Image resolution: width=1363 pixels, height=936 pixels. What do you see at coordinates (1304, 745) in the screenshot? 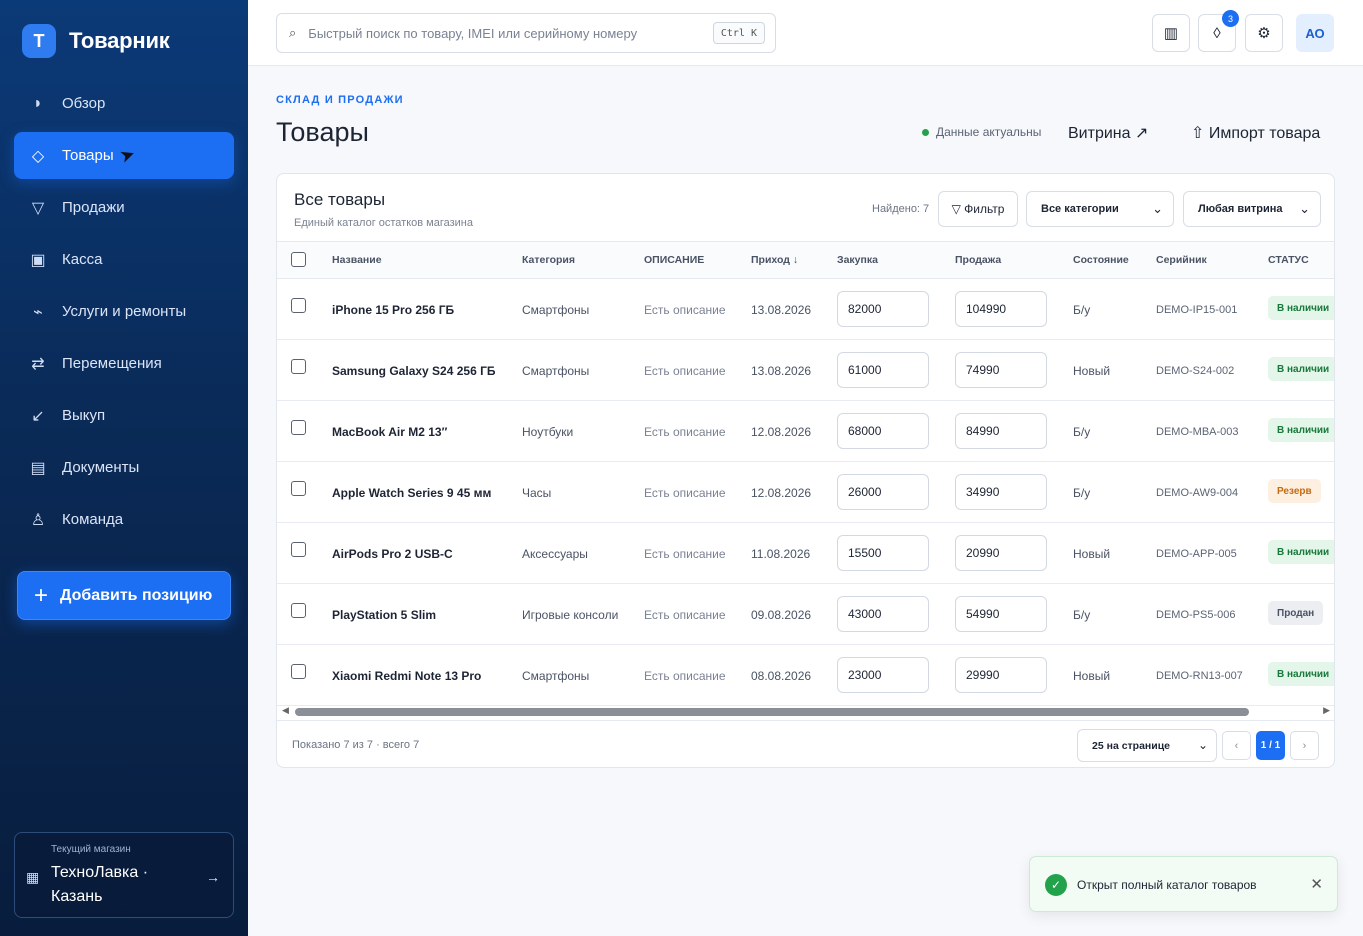
I see `next-page-button: ›` at bounding box center [1304, 745].